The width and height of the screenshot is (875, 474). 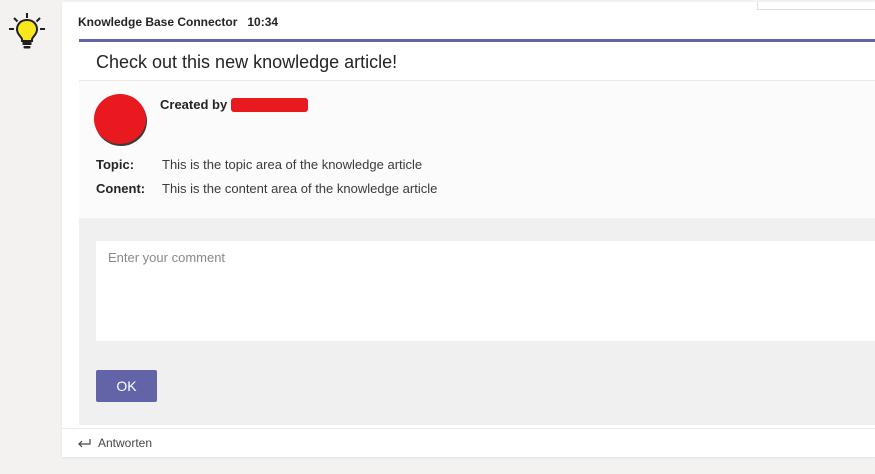 I want to click on reply-label: Antworten, so click(x=125, y=443).